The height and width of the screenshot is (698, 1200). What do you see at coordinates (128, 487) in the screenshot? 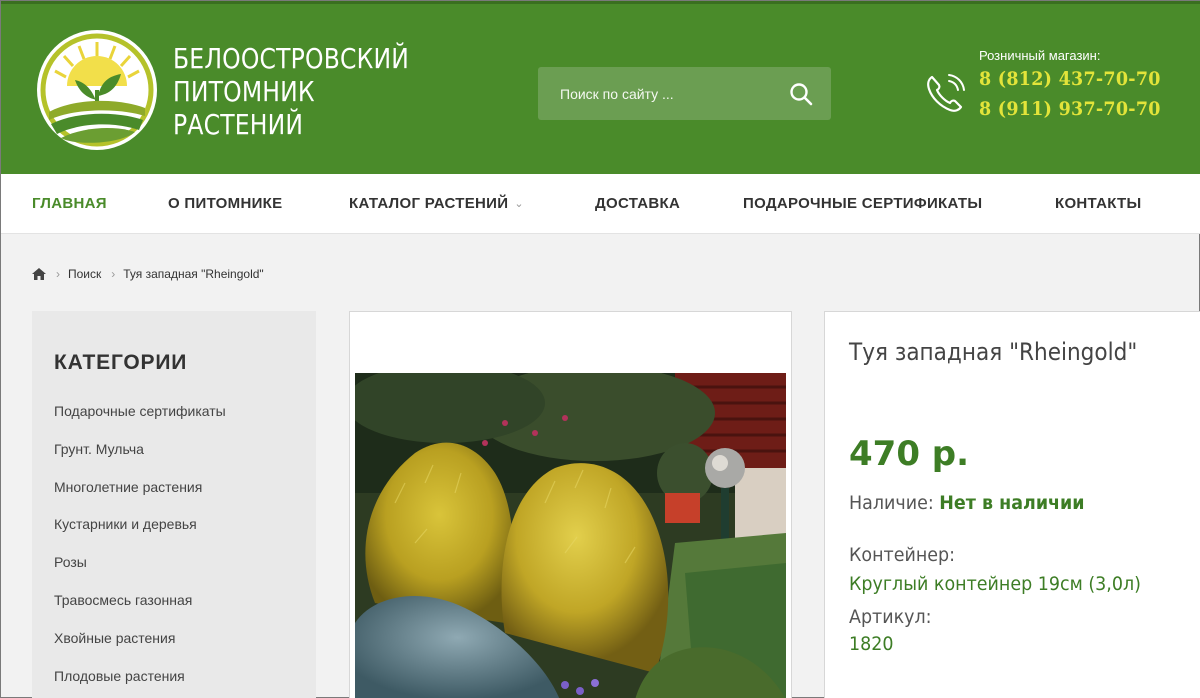
I see `category-link-perennials: Многолетние растения` at bounding box center [128, 487].